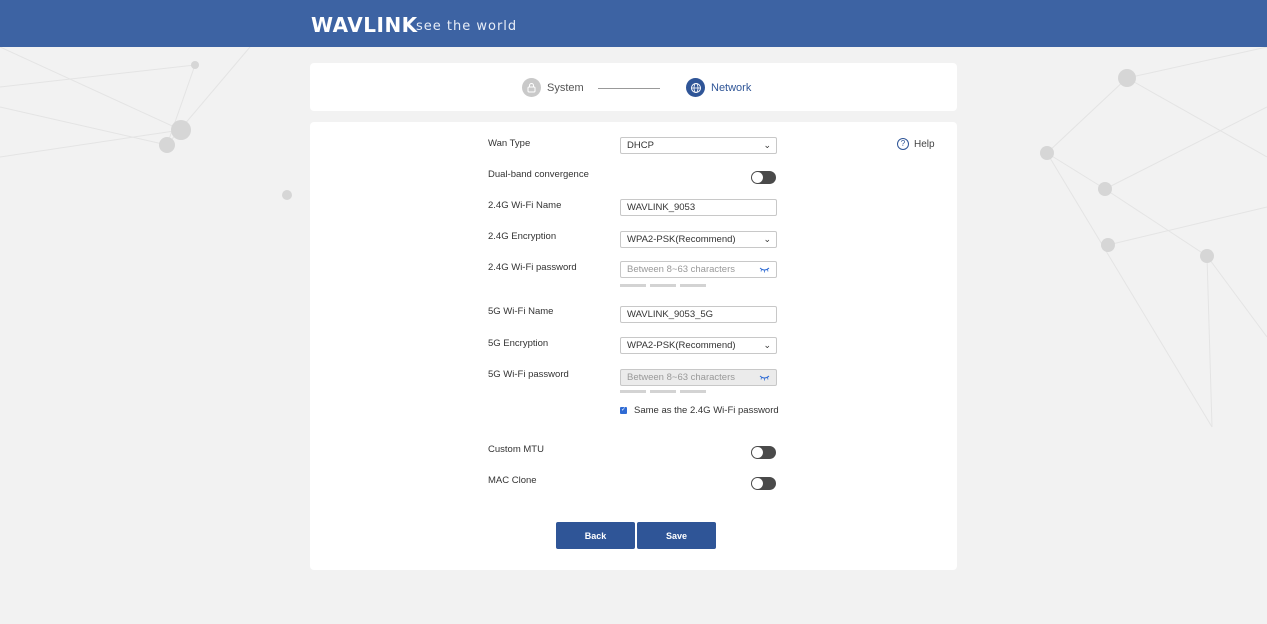 Image resolution: width=1267 pixels, height=624 pixels. I want to click on wifi-5-name-input: WAVLINK_9053_5G, so click(698, 314).